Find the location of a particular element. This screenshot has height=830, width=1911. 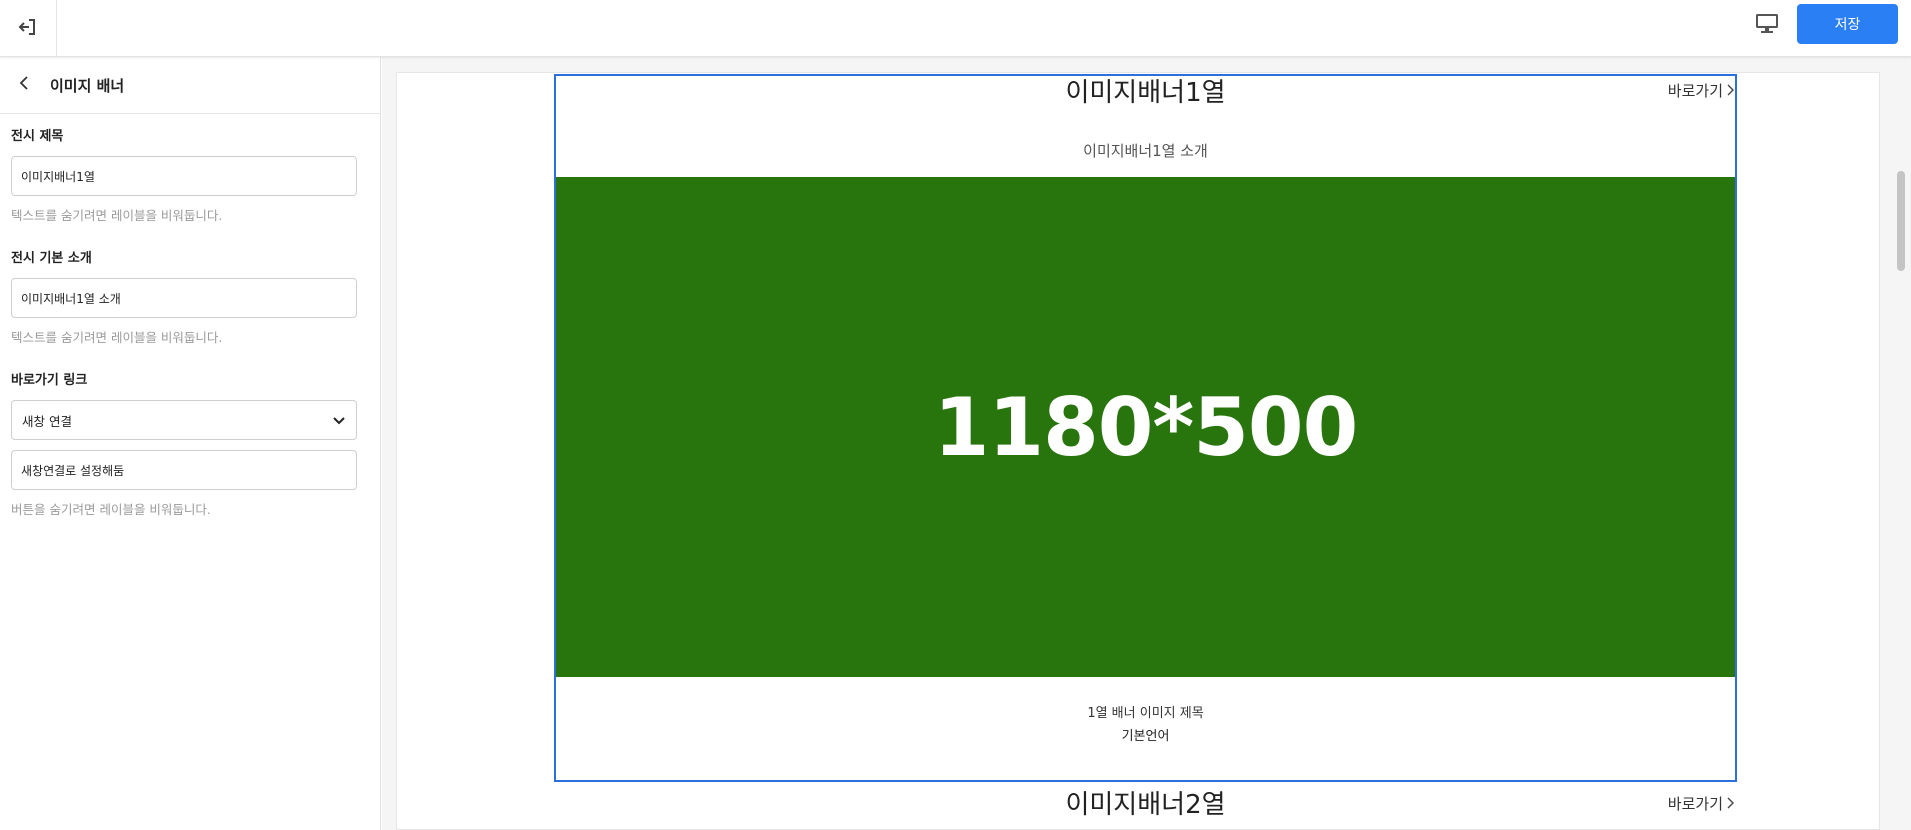

save-button: 저장 is located at coordinates (1847, 24).